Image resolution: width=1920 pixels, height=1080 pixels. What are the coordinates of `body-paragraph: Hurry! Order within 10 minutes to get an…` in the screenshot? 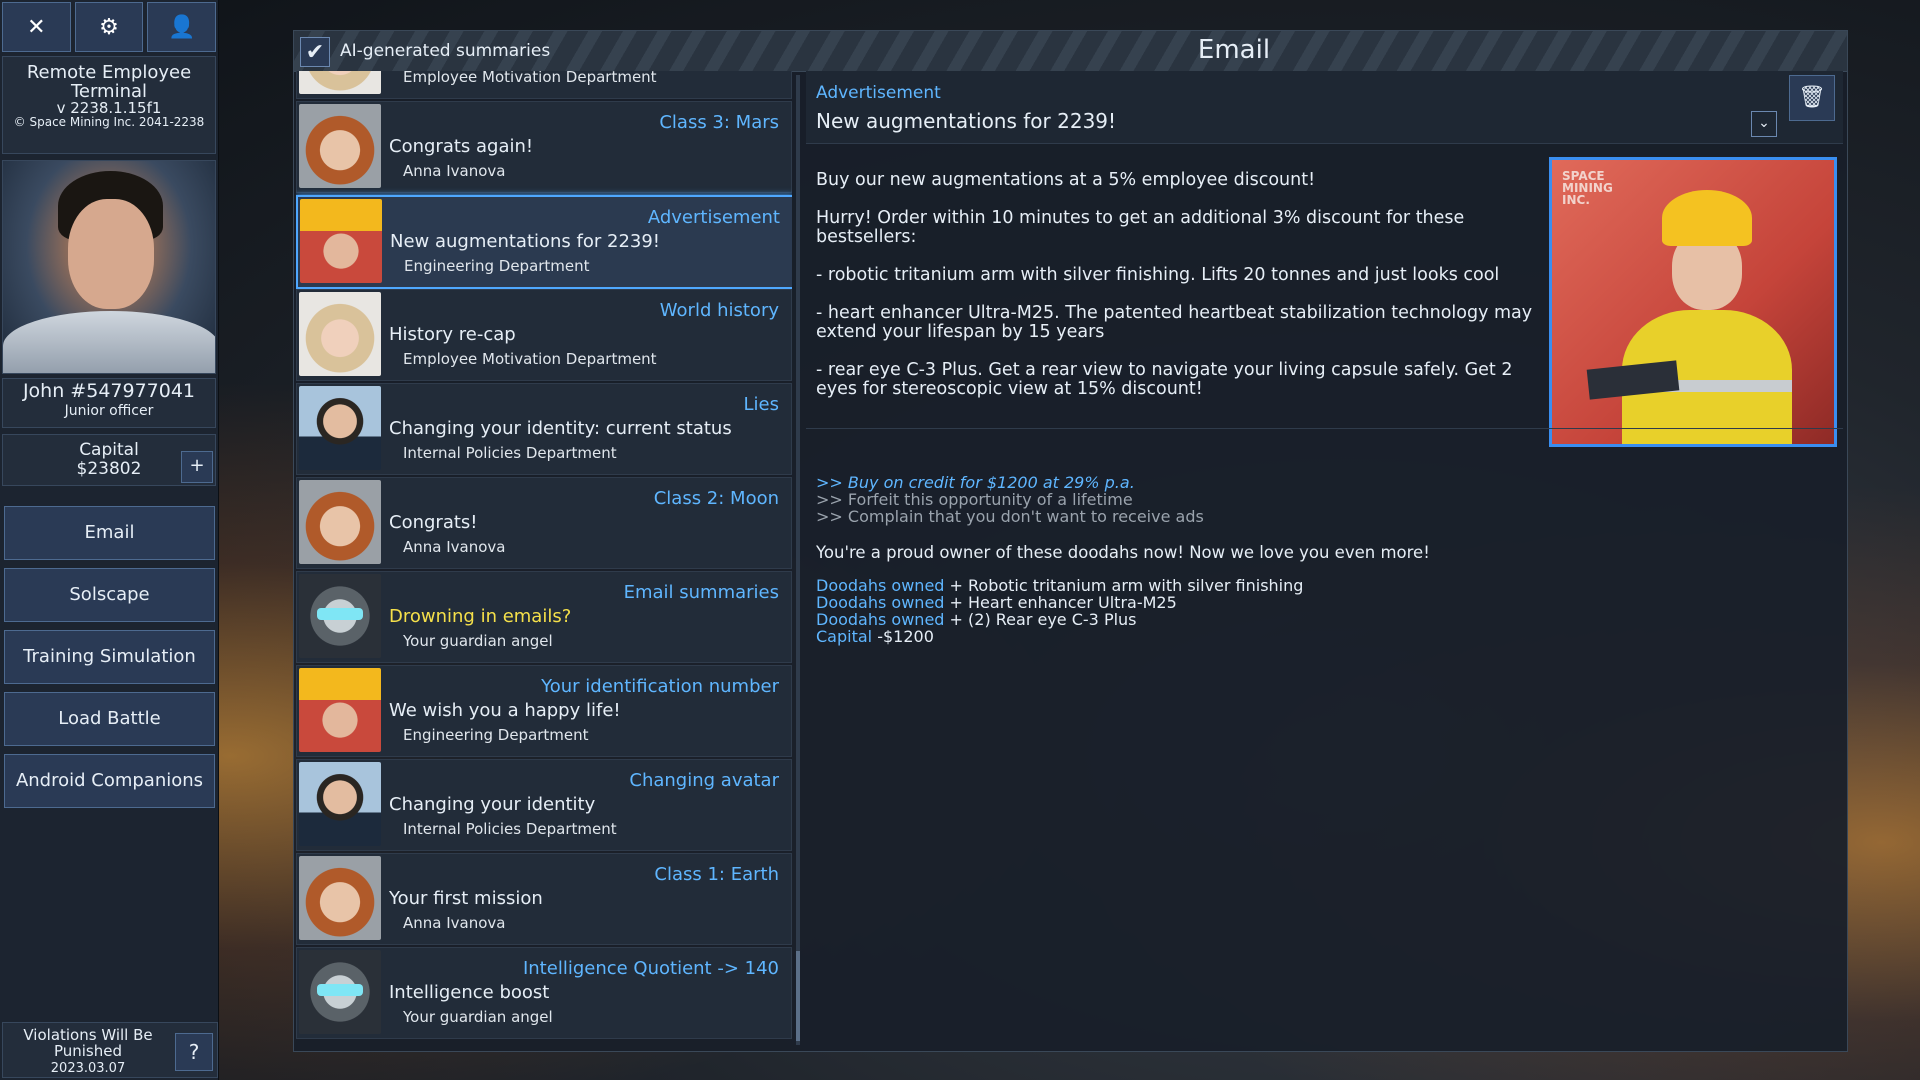 It's located at (1140, 227).